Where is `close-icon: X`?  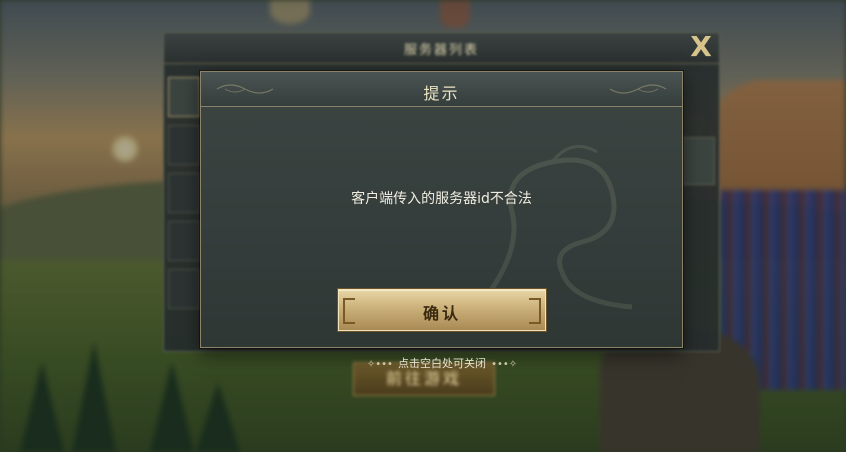 close-icon: X is located at coordinates (701, 47).